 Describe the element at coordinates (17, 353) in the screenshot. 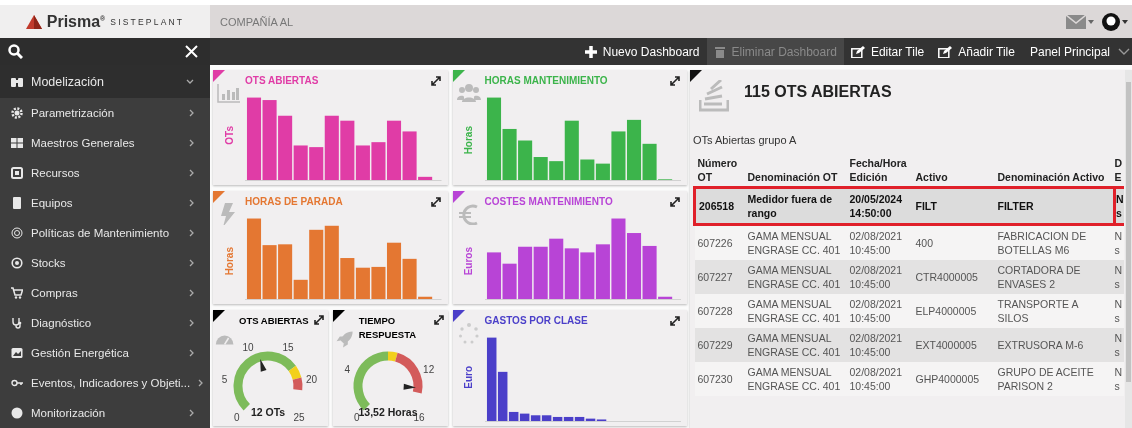

I see `image-icon` at that location.